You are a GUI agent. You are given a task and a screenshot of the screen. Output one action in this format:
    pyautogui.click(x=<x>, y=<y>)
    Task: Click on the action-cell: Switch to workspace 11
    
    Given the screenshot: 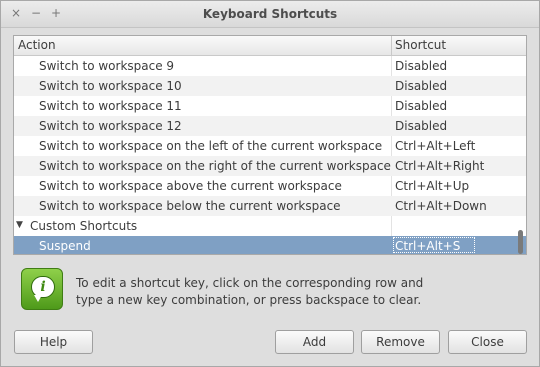 What is the action you would take?
    pyautogui.click(x=110, y=106)
    